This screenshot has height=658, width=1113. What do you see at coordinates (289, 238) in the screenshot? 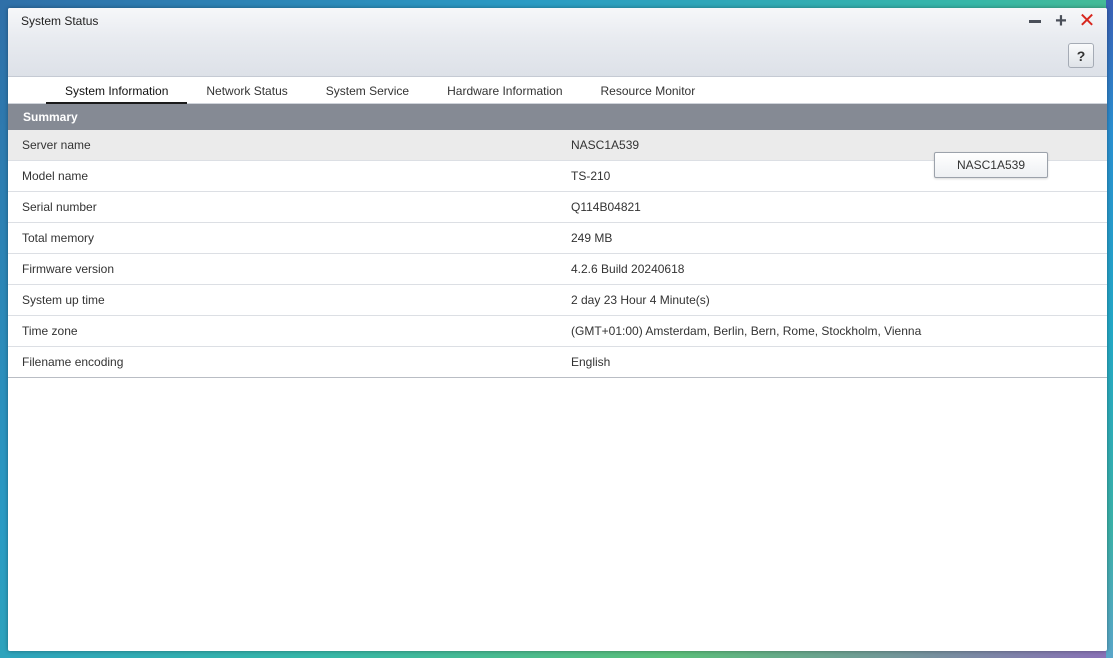
I see `row-label: Total memory` at bounding box center [289, 238].